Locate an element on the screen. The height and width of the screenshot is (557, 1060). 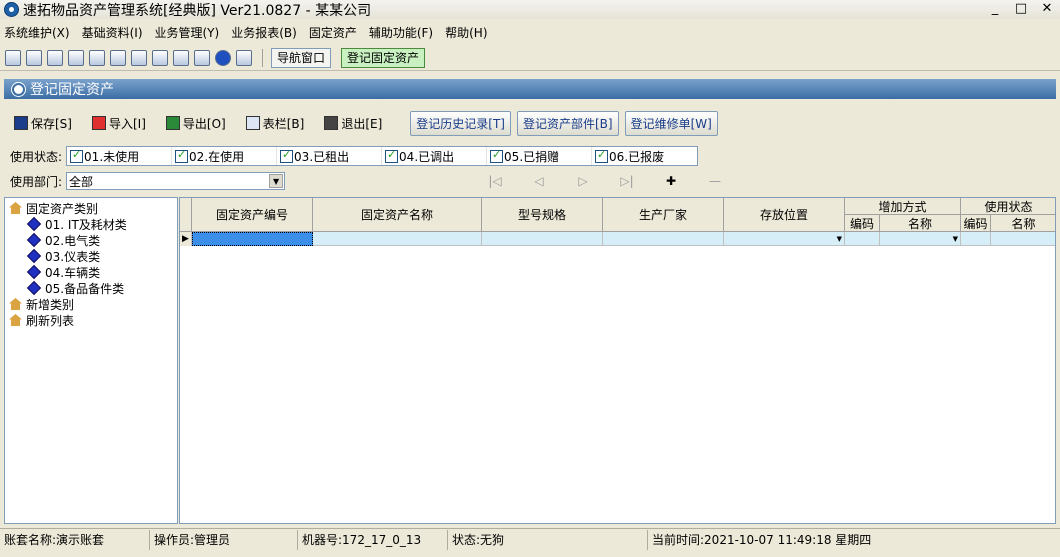
header-manufacturer: 生产厂家 is located at coordinates (663, 215).